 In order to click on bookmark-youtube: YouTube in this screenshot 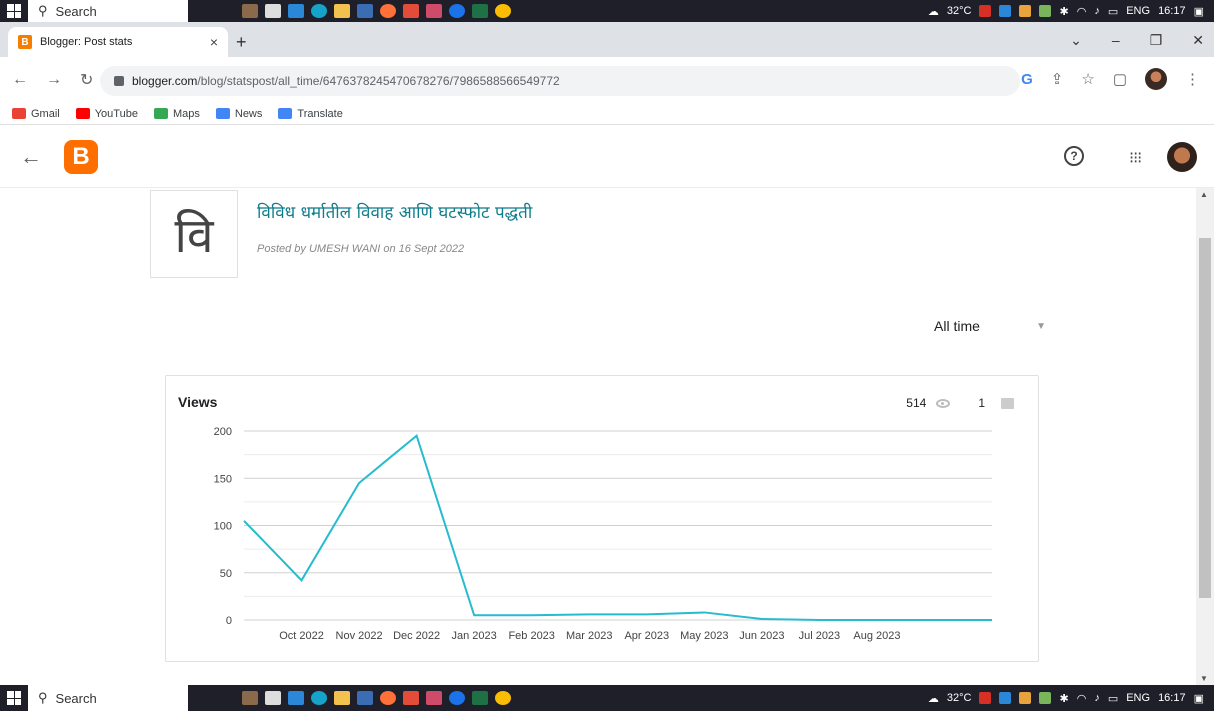, I will do `click(106, 113)`.